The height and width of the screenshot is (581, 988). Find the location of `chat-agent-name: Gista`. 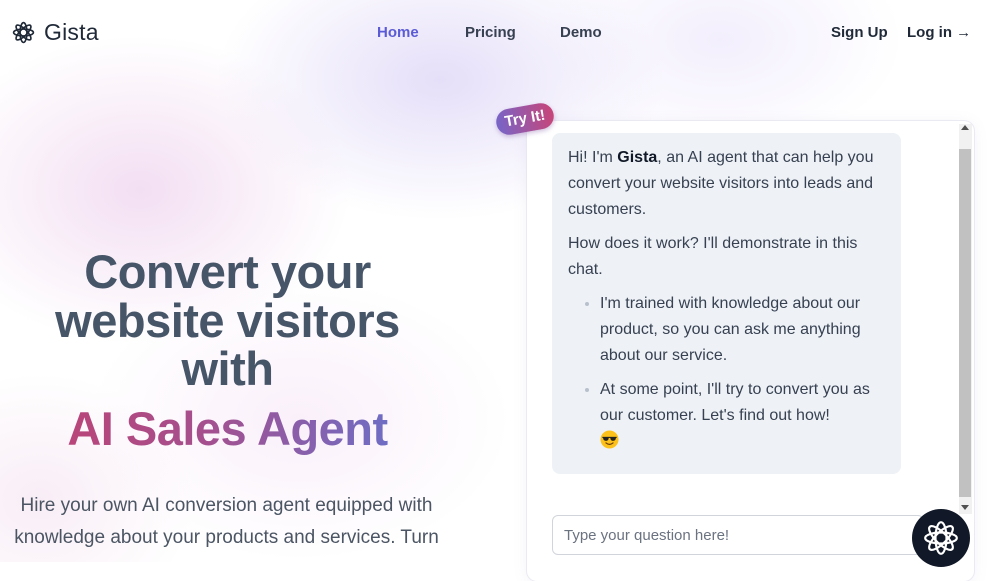

chat-agent-name: Gista is located at coordinates (637, 157).